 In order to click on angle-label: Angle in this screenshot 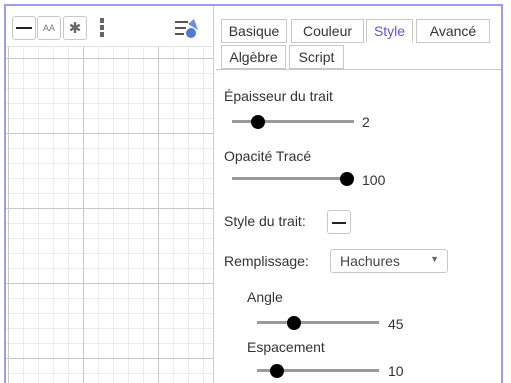, I will do `click(265, 297)`.